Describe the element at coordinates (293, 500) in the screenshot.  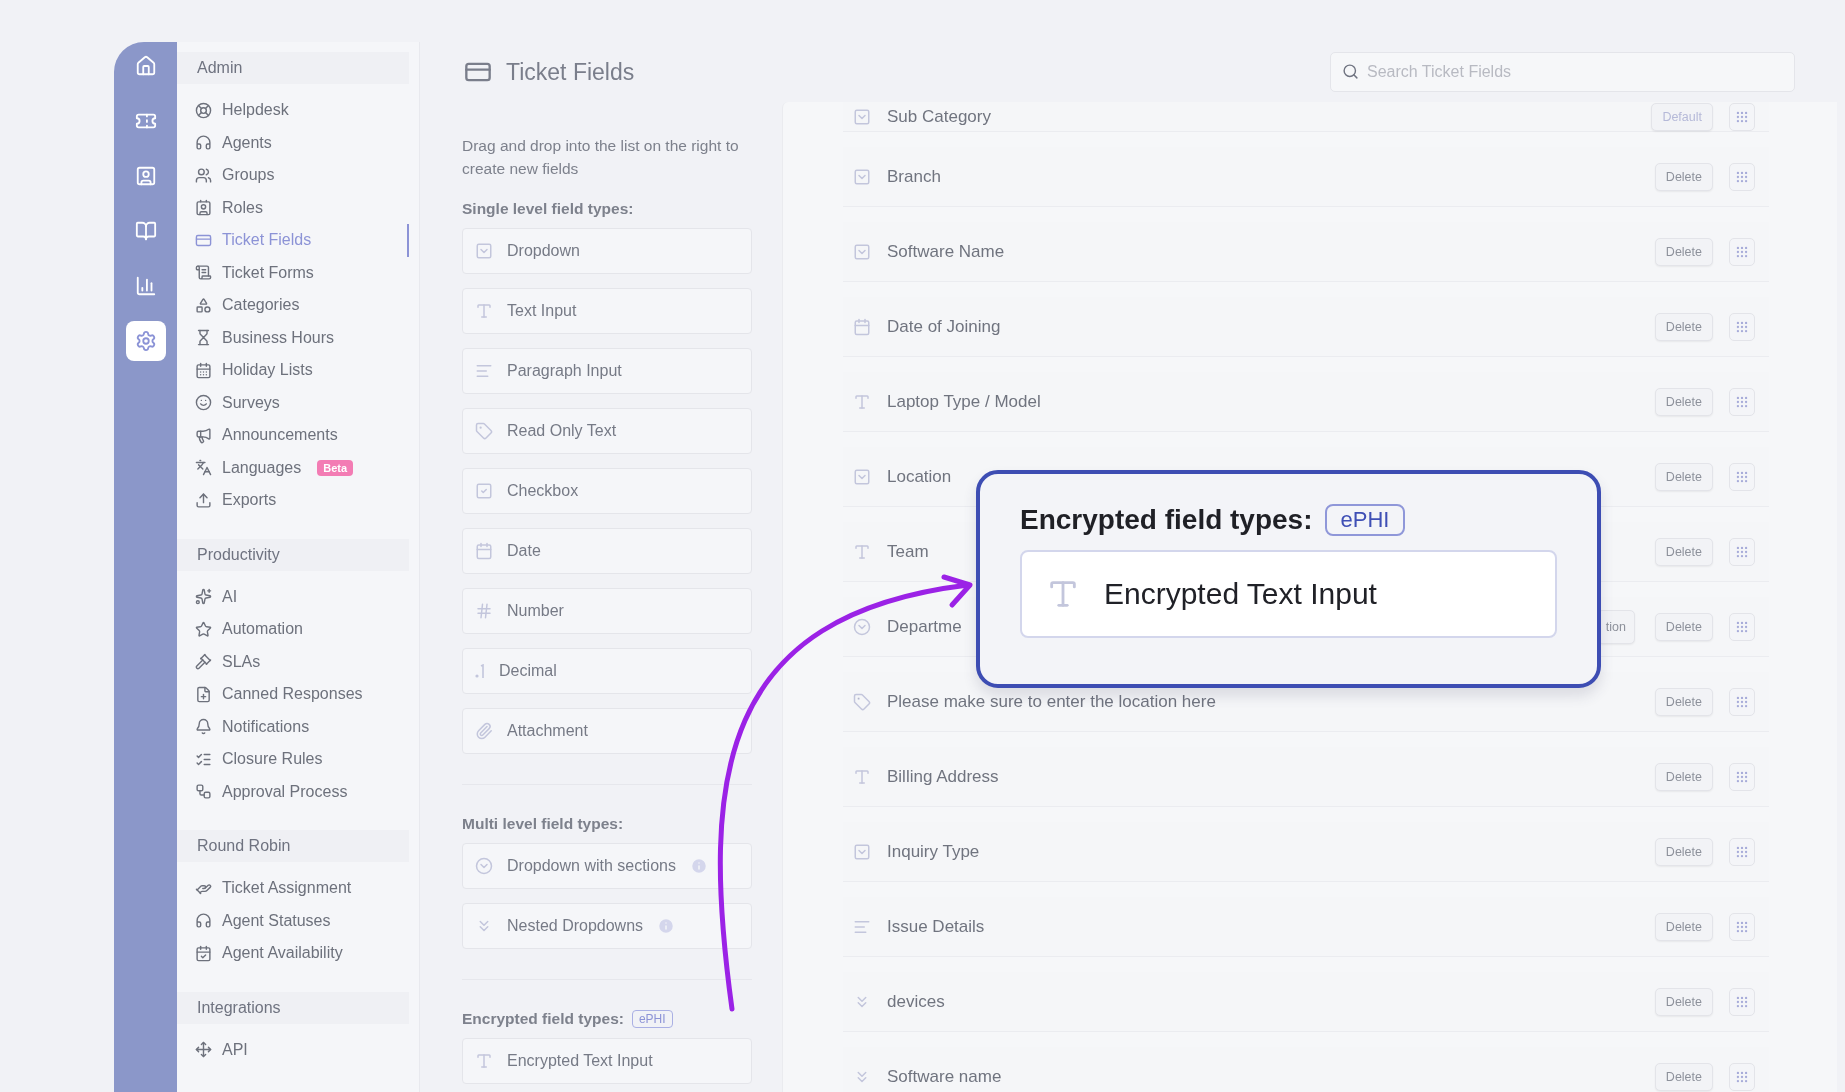
I see `sidebar-item: Exports` at that location.